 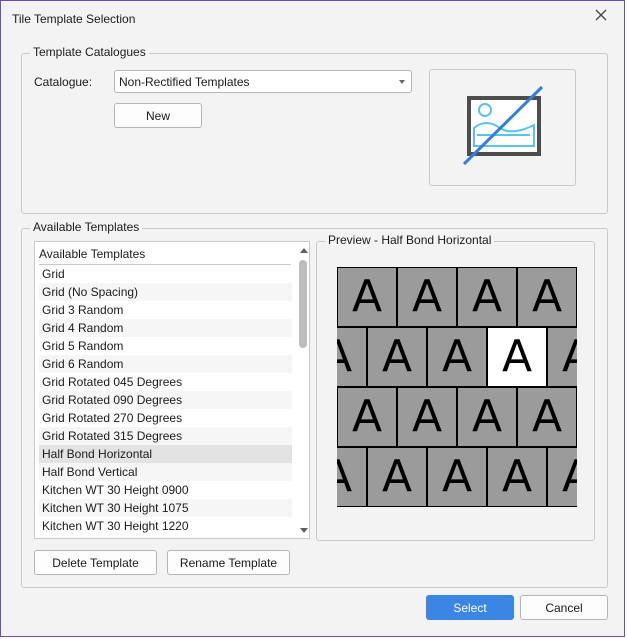 I want to click on list-item: Kitchen WT 30 Height 1075, so click(x=165, y=508).